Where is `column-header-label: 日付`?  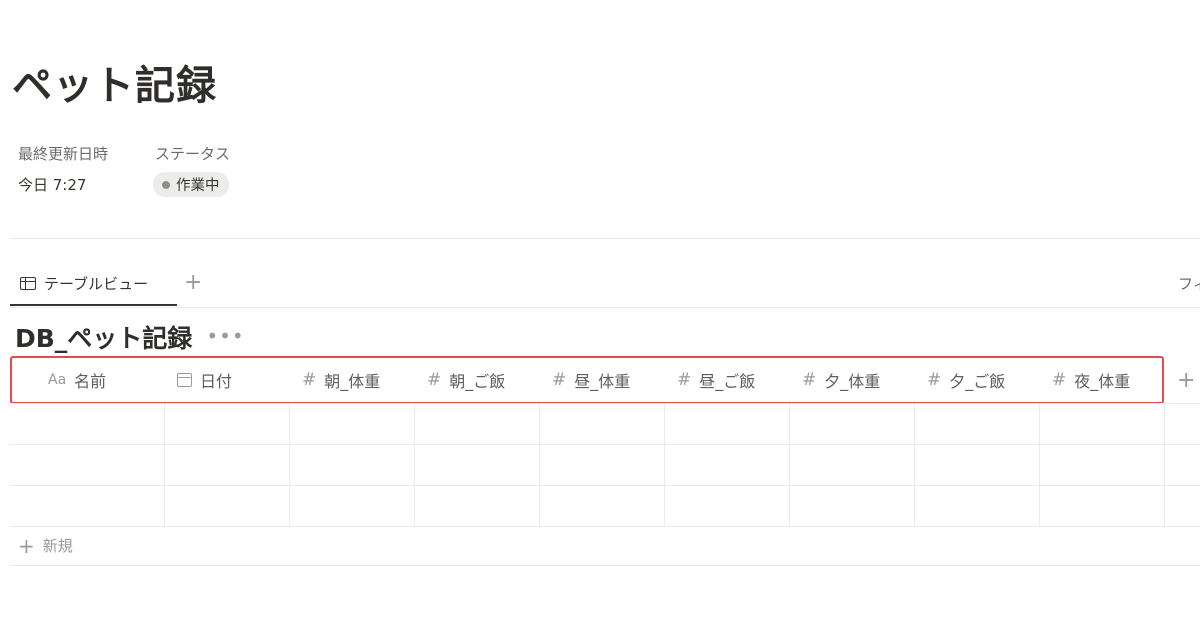
column-header-label: 日付 is located at coordinates (216, 381).